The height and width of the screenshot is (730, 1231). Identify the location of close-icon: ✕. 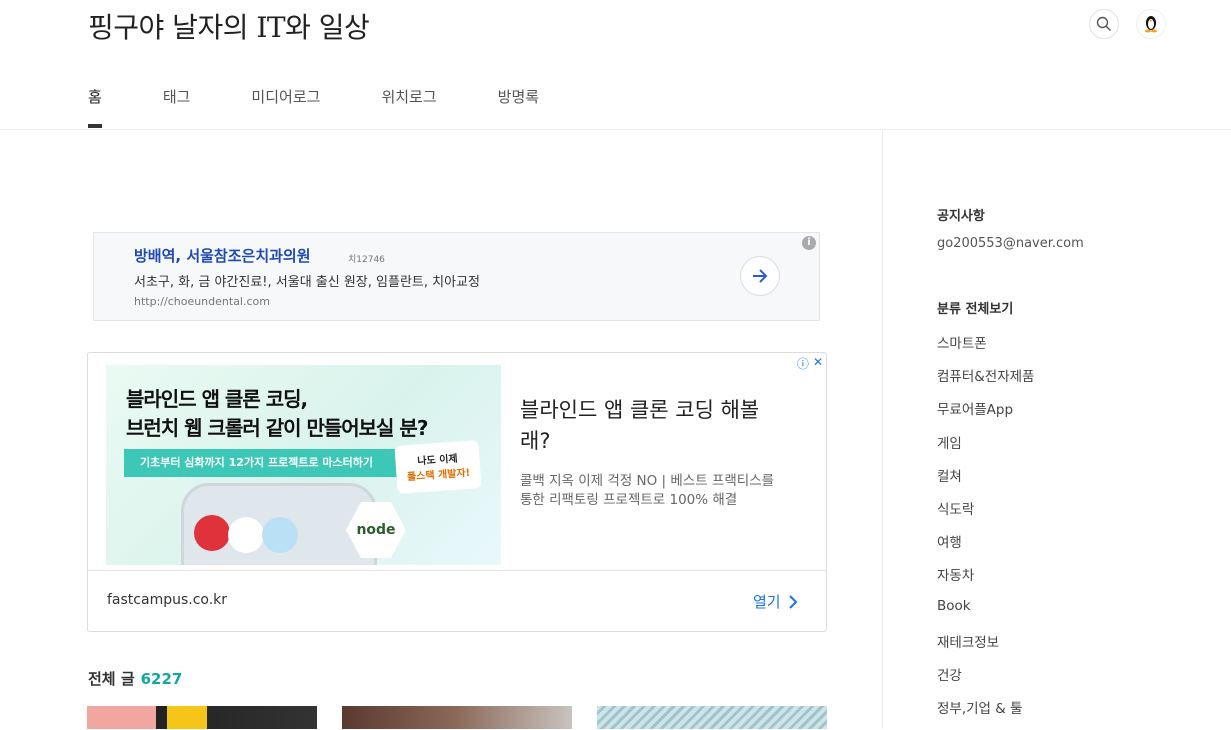
(818, 363).